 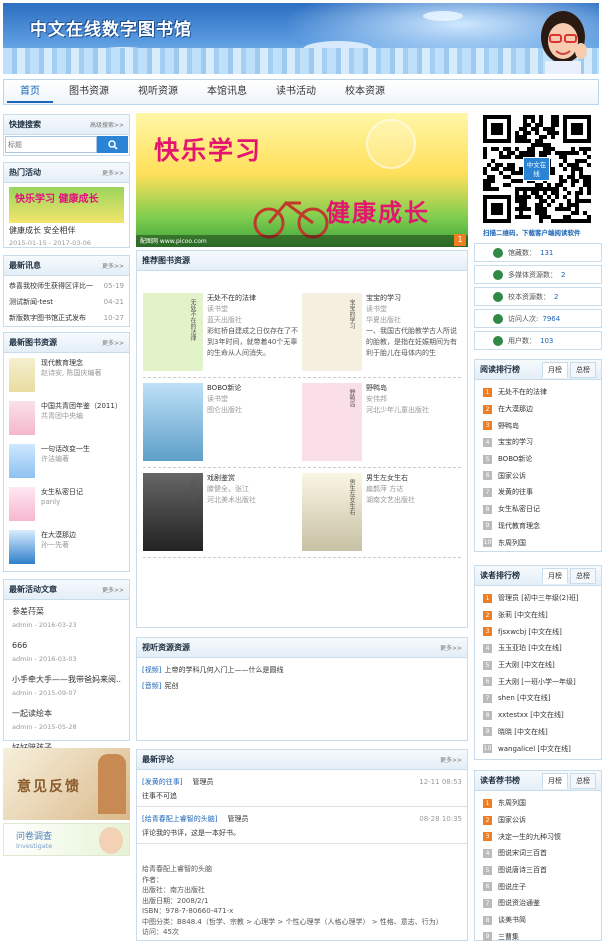 I want to click on book-list-item: 女生私密日记 panly, so click(x=66, y=505).